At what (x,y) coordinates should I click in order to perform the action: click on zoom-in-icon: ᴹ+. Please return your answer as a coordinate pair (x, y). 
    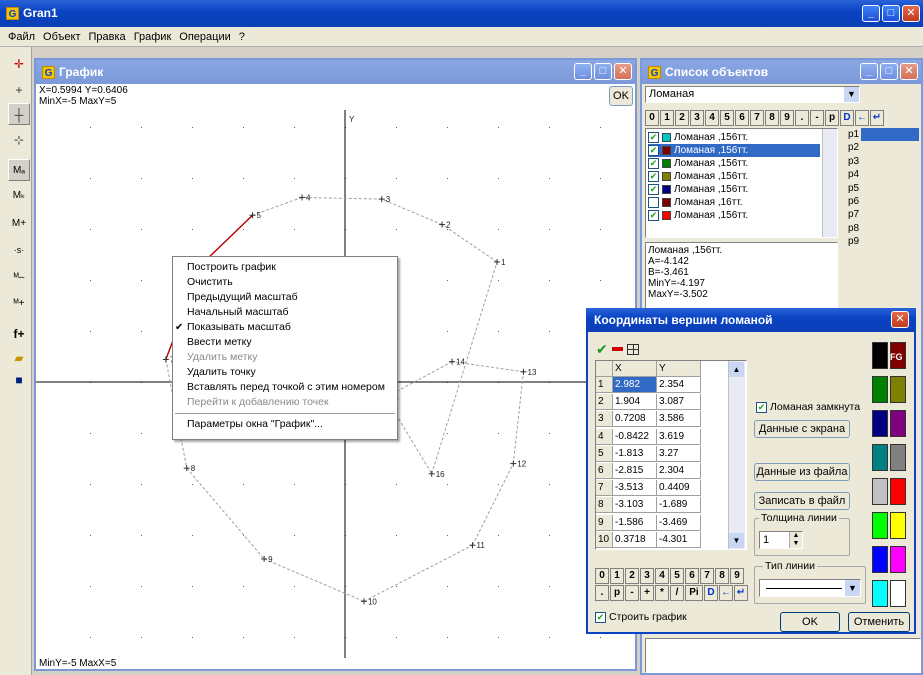
    Looking at the image, I should click on (19, 304).